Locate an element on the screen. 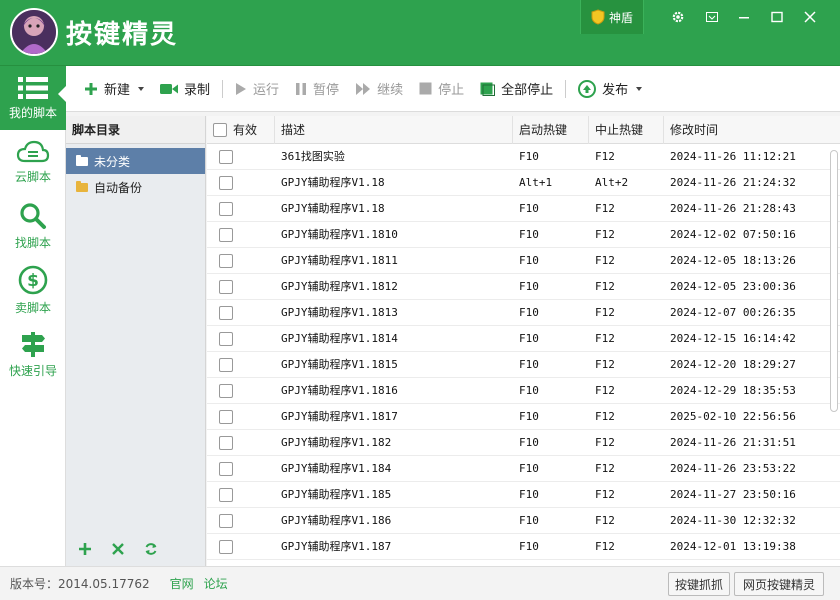  publish-button: 发布 is located at coordinates (610, 89).